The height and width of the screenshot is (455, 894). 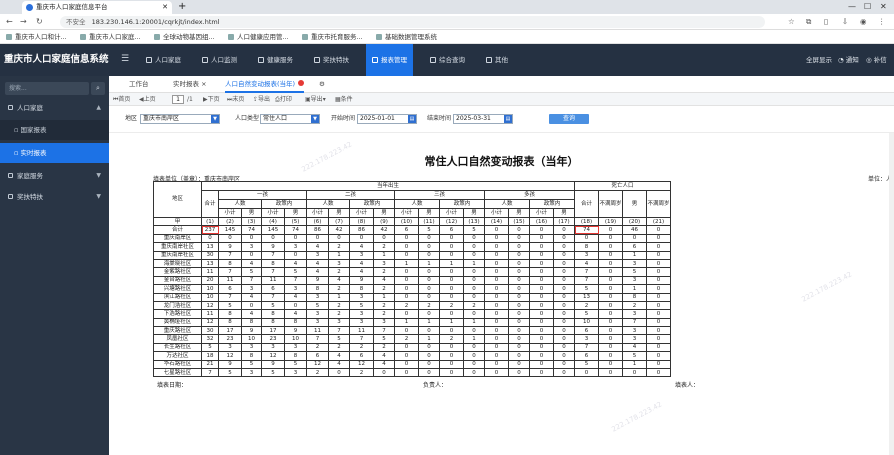 What do you see at coordinates (235, 99) in the screenshot?
I see `last-page-button: ⏭末页` at bounding box center [235, 99].